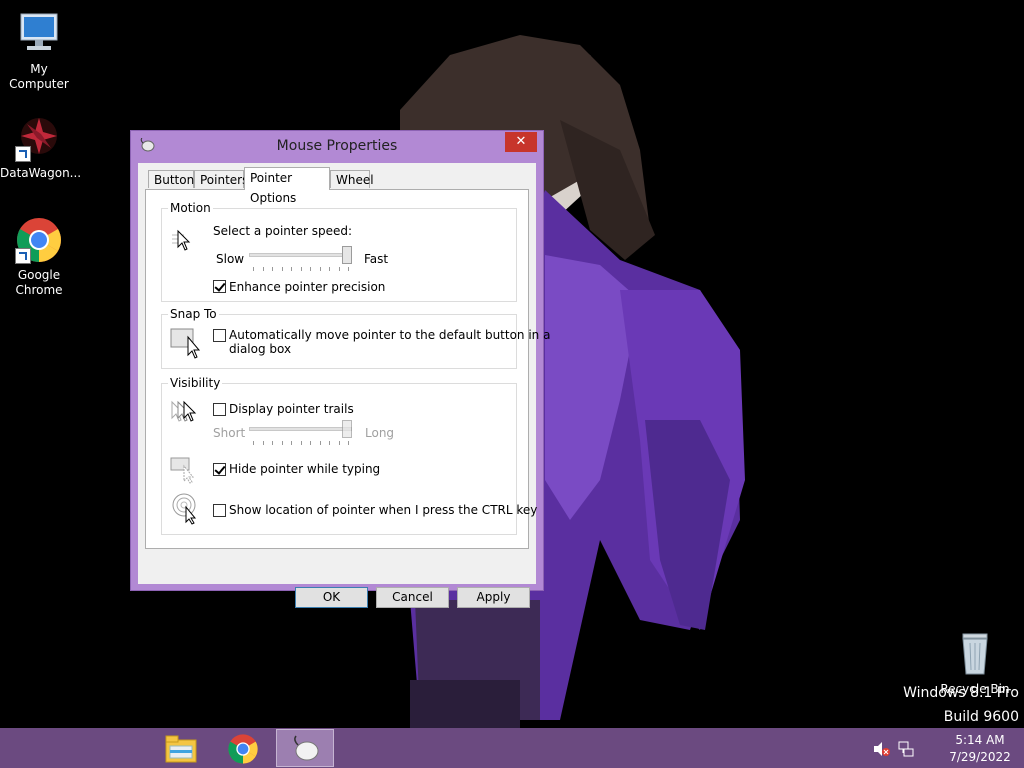 This screenshot has width=1024, height=768. Describe the element at coordinates (906, 750) in the screenshot. I see `network-icon` at that location.